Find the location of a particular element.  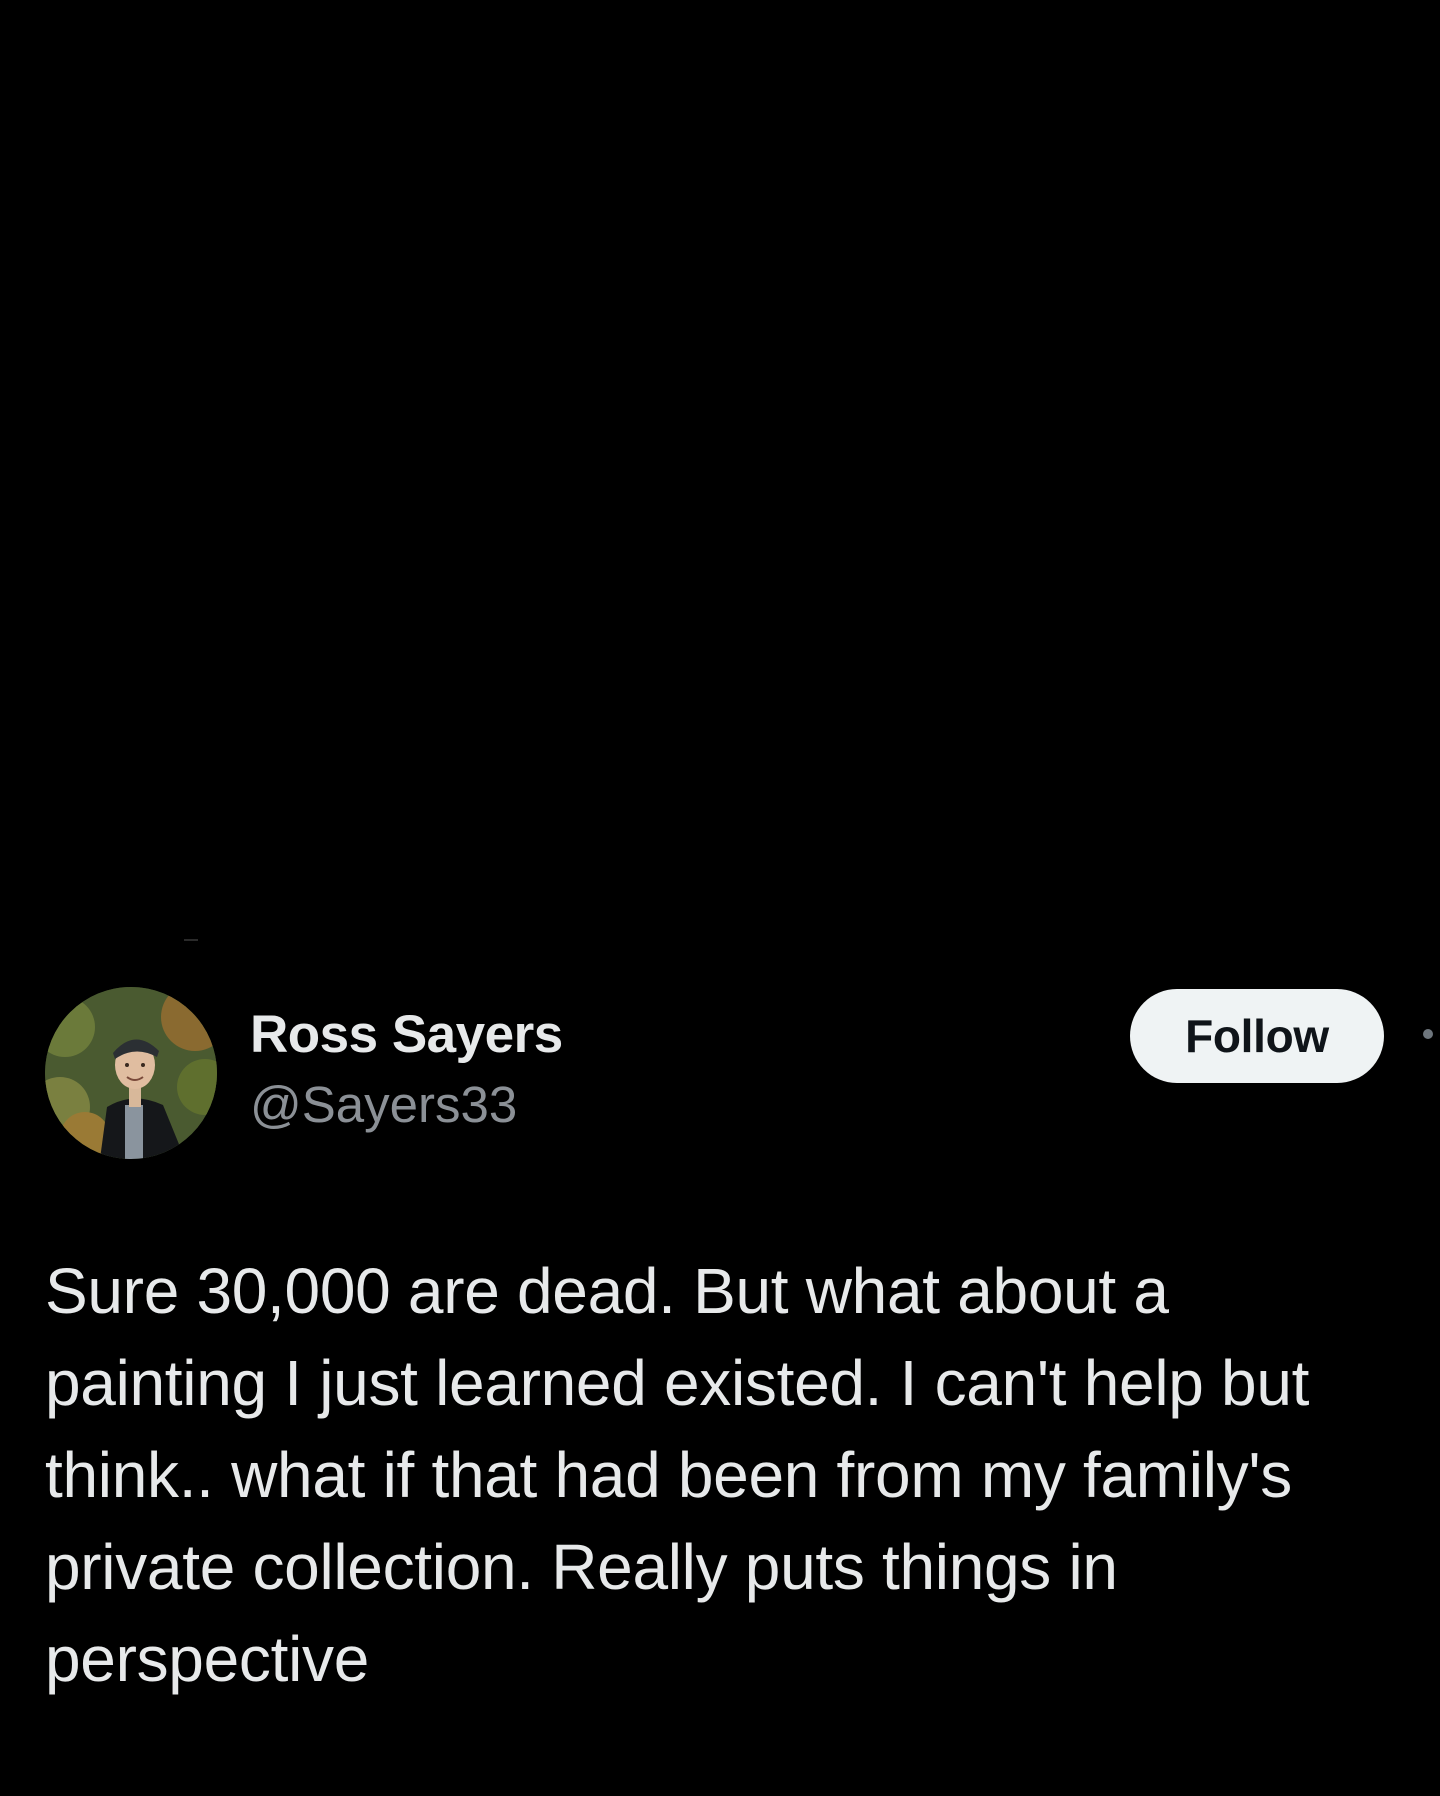

more-options-icon is located at coordinates (1428, 1034).